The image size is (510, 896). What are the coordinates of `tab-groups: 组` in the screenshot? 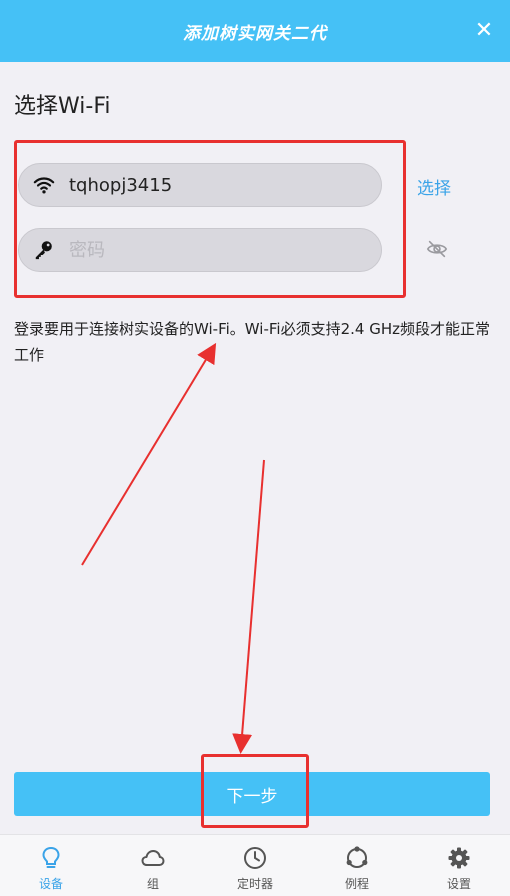 It's located at (153, 865).